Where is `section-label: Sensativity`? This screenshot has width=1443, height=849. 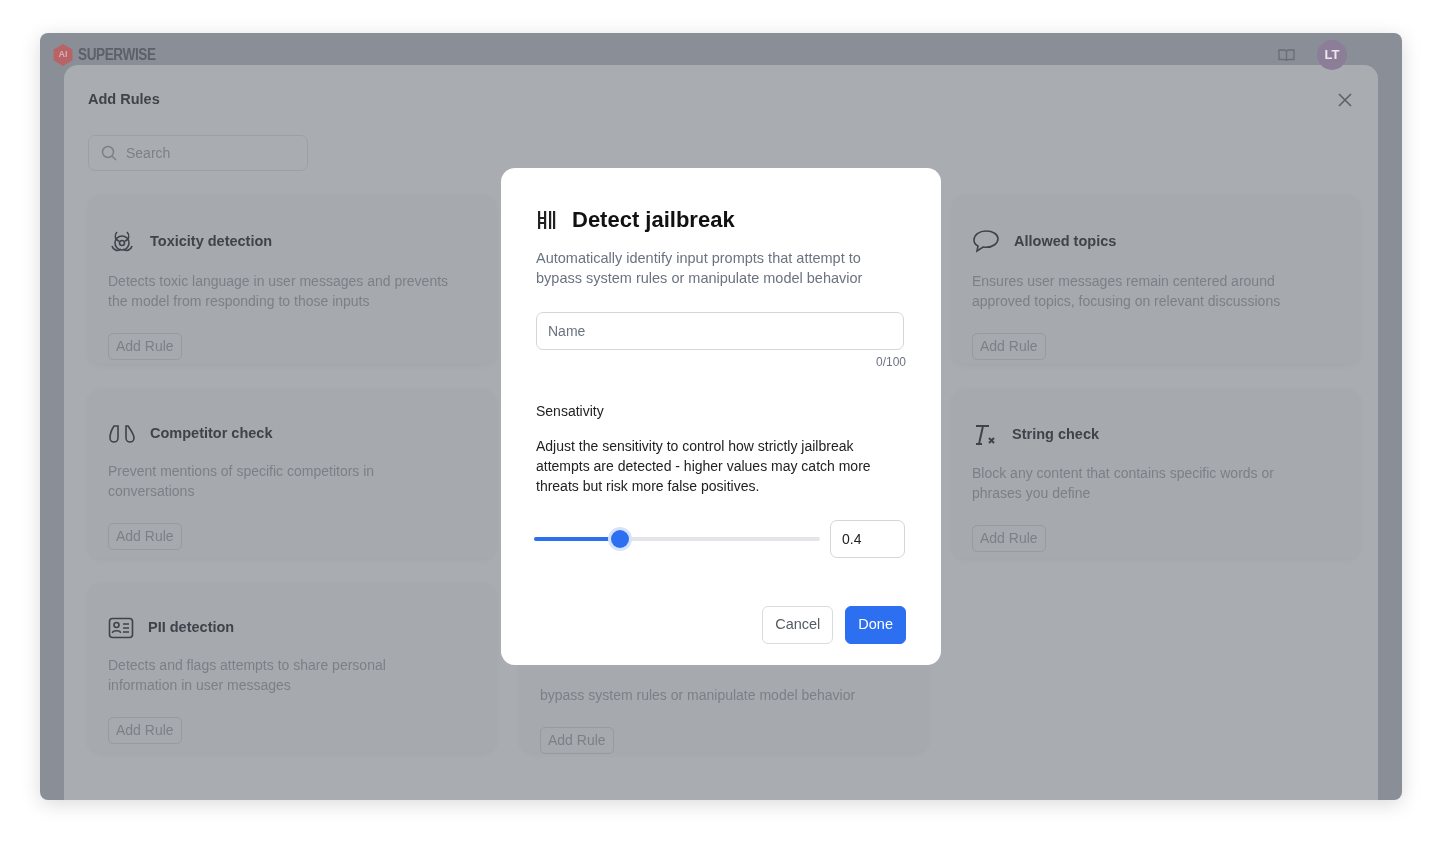
section-label: Sensativity is located at coordinates (570, 411).